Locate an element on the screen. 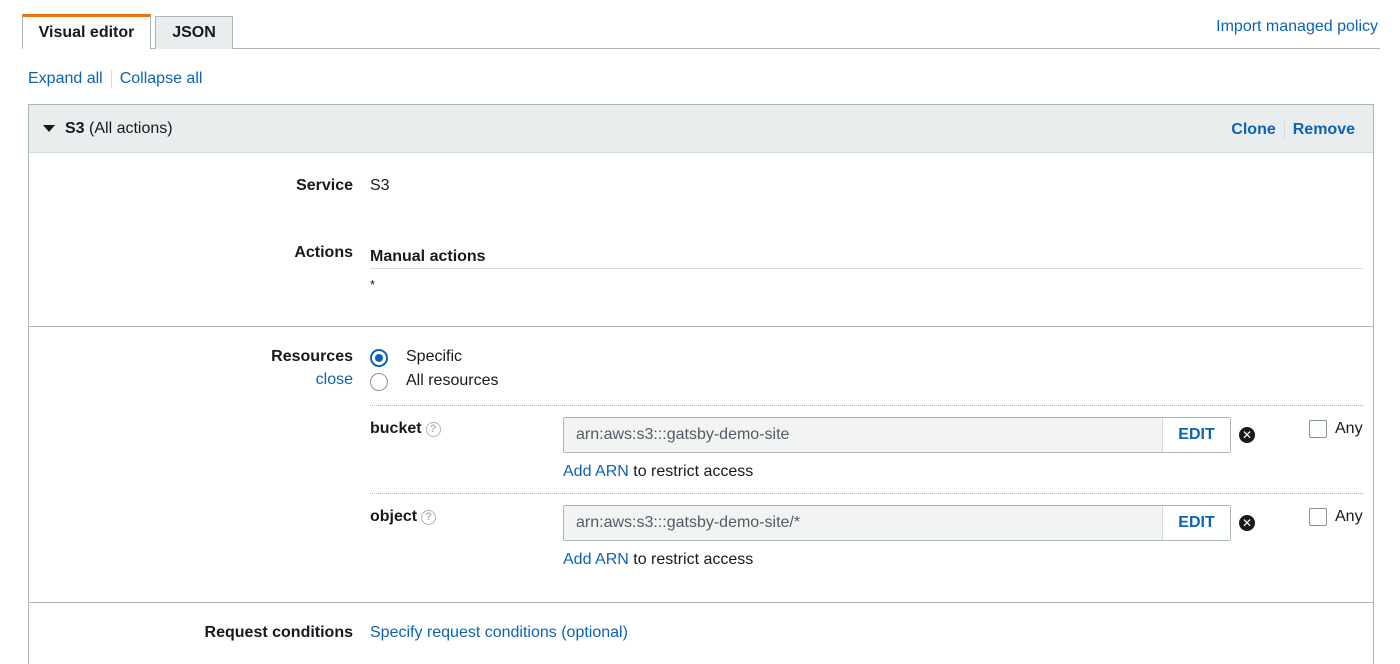  expand-all-link: Expand all is located at coordinates (65, 79).